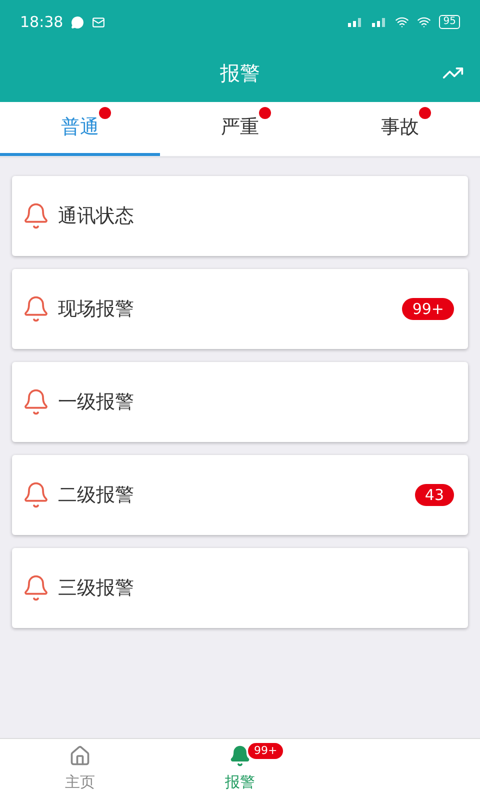 This screenshot has width=480, height=800. Describe the element at coordinates (400, 129) in the screenshot. I see `tab: 事故` at that location.